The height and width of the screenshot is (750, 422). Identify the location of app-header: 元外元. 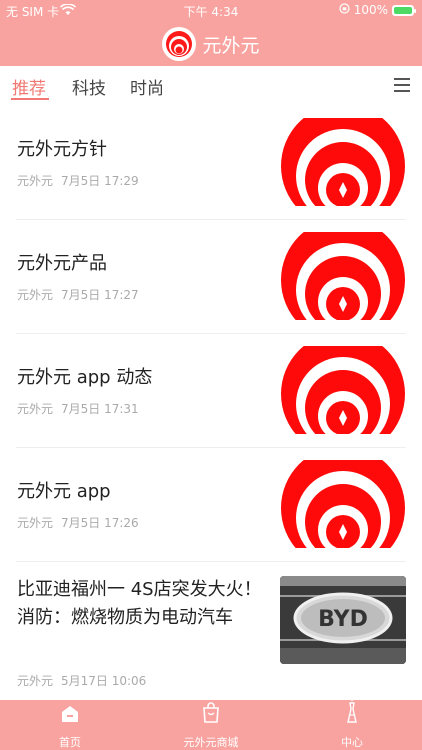
(211, 44).